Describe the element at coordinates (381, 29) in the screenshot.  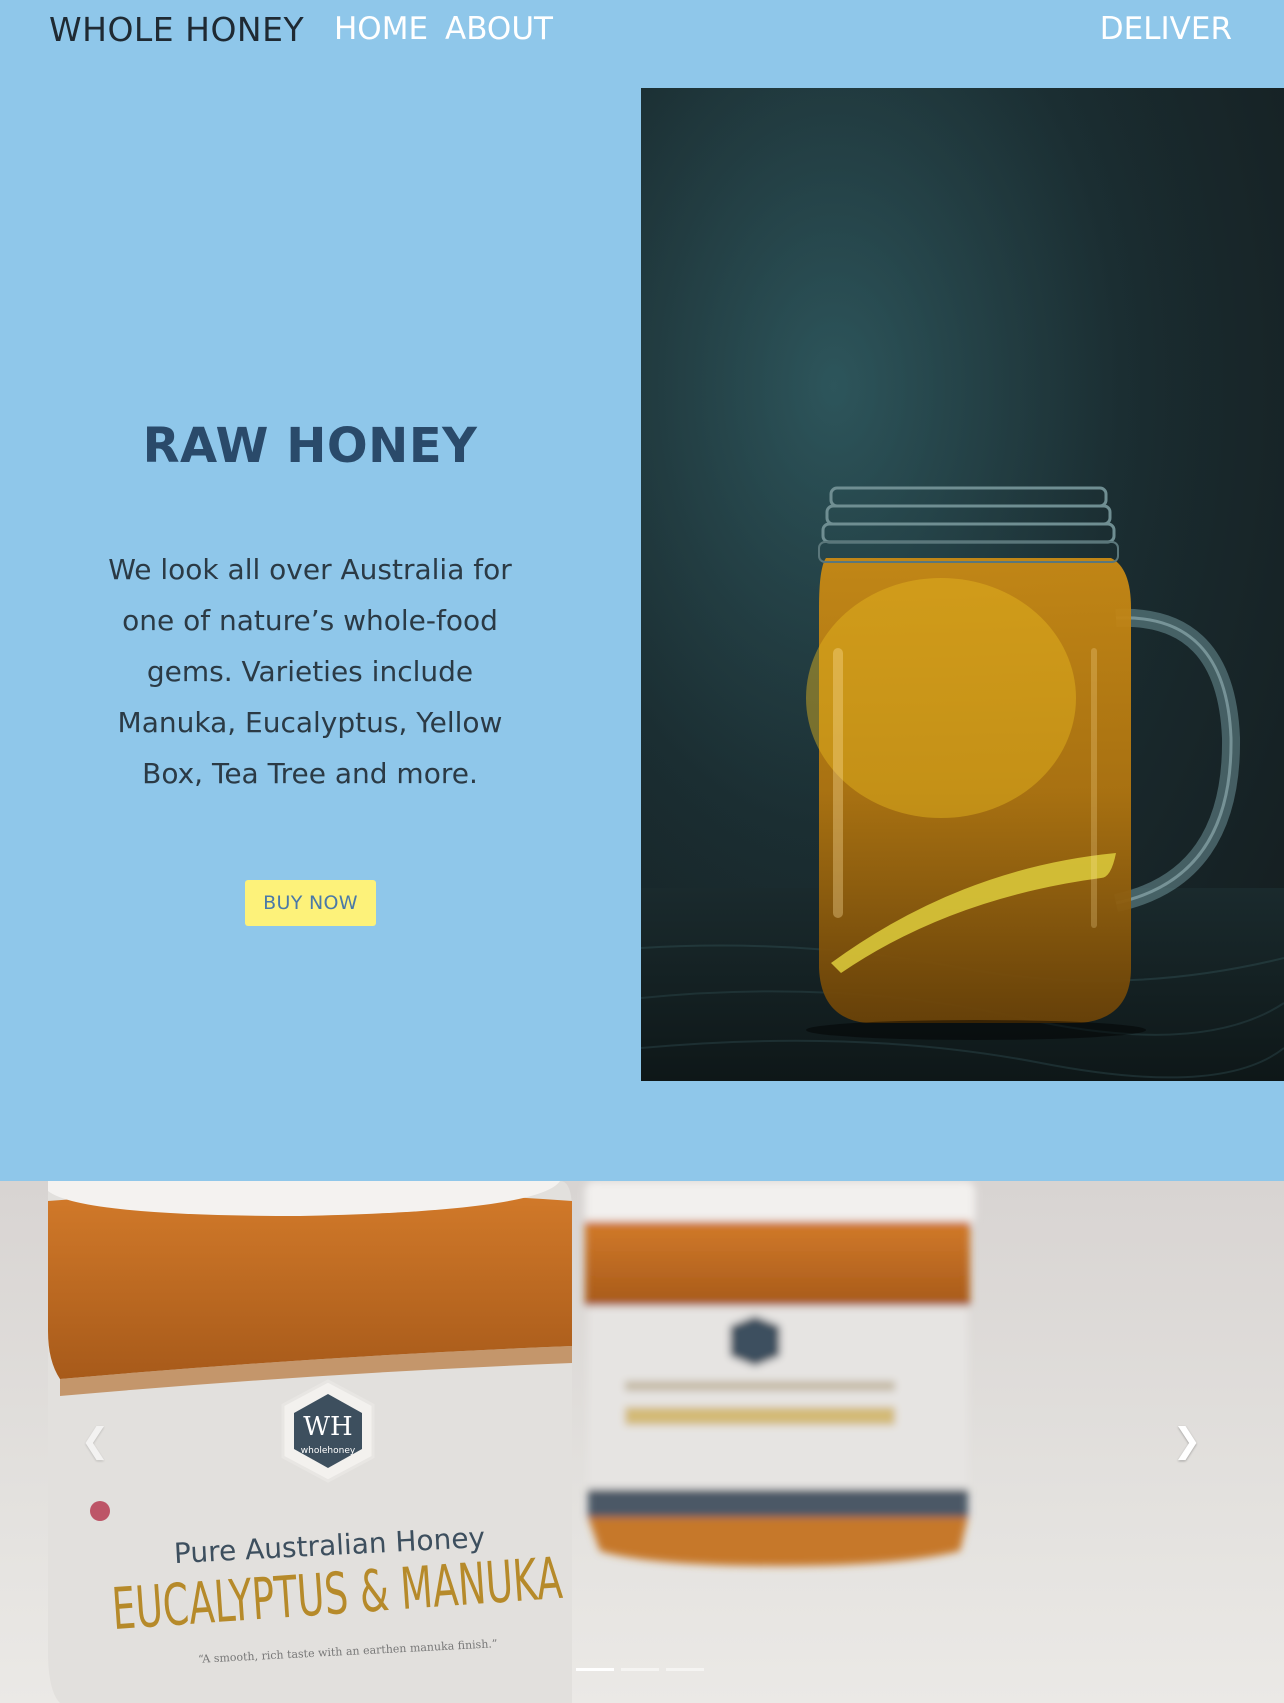
I see `nav-home-link: HOME` at that location.